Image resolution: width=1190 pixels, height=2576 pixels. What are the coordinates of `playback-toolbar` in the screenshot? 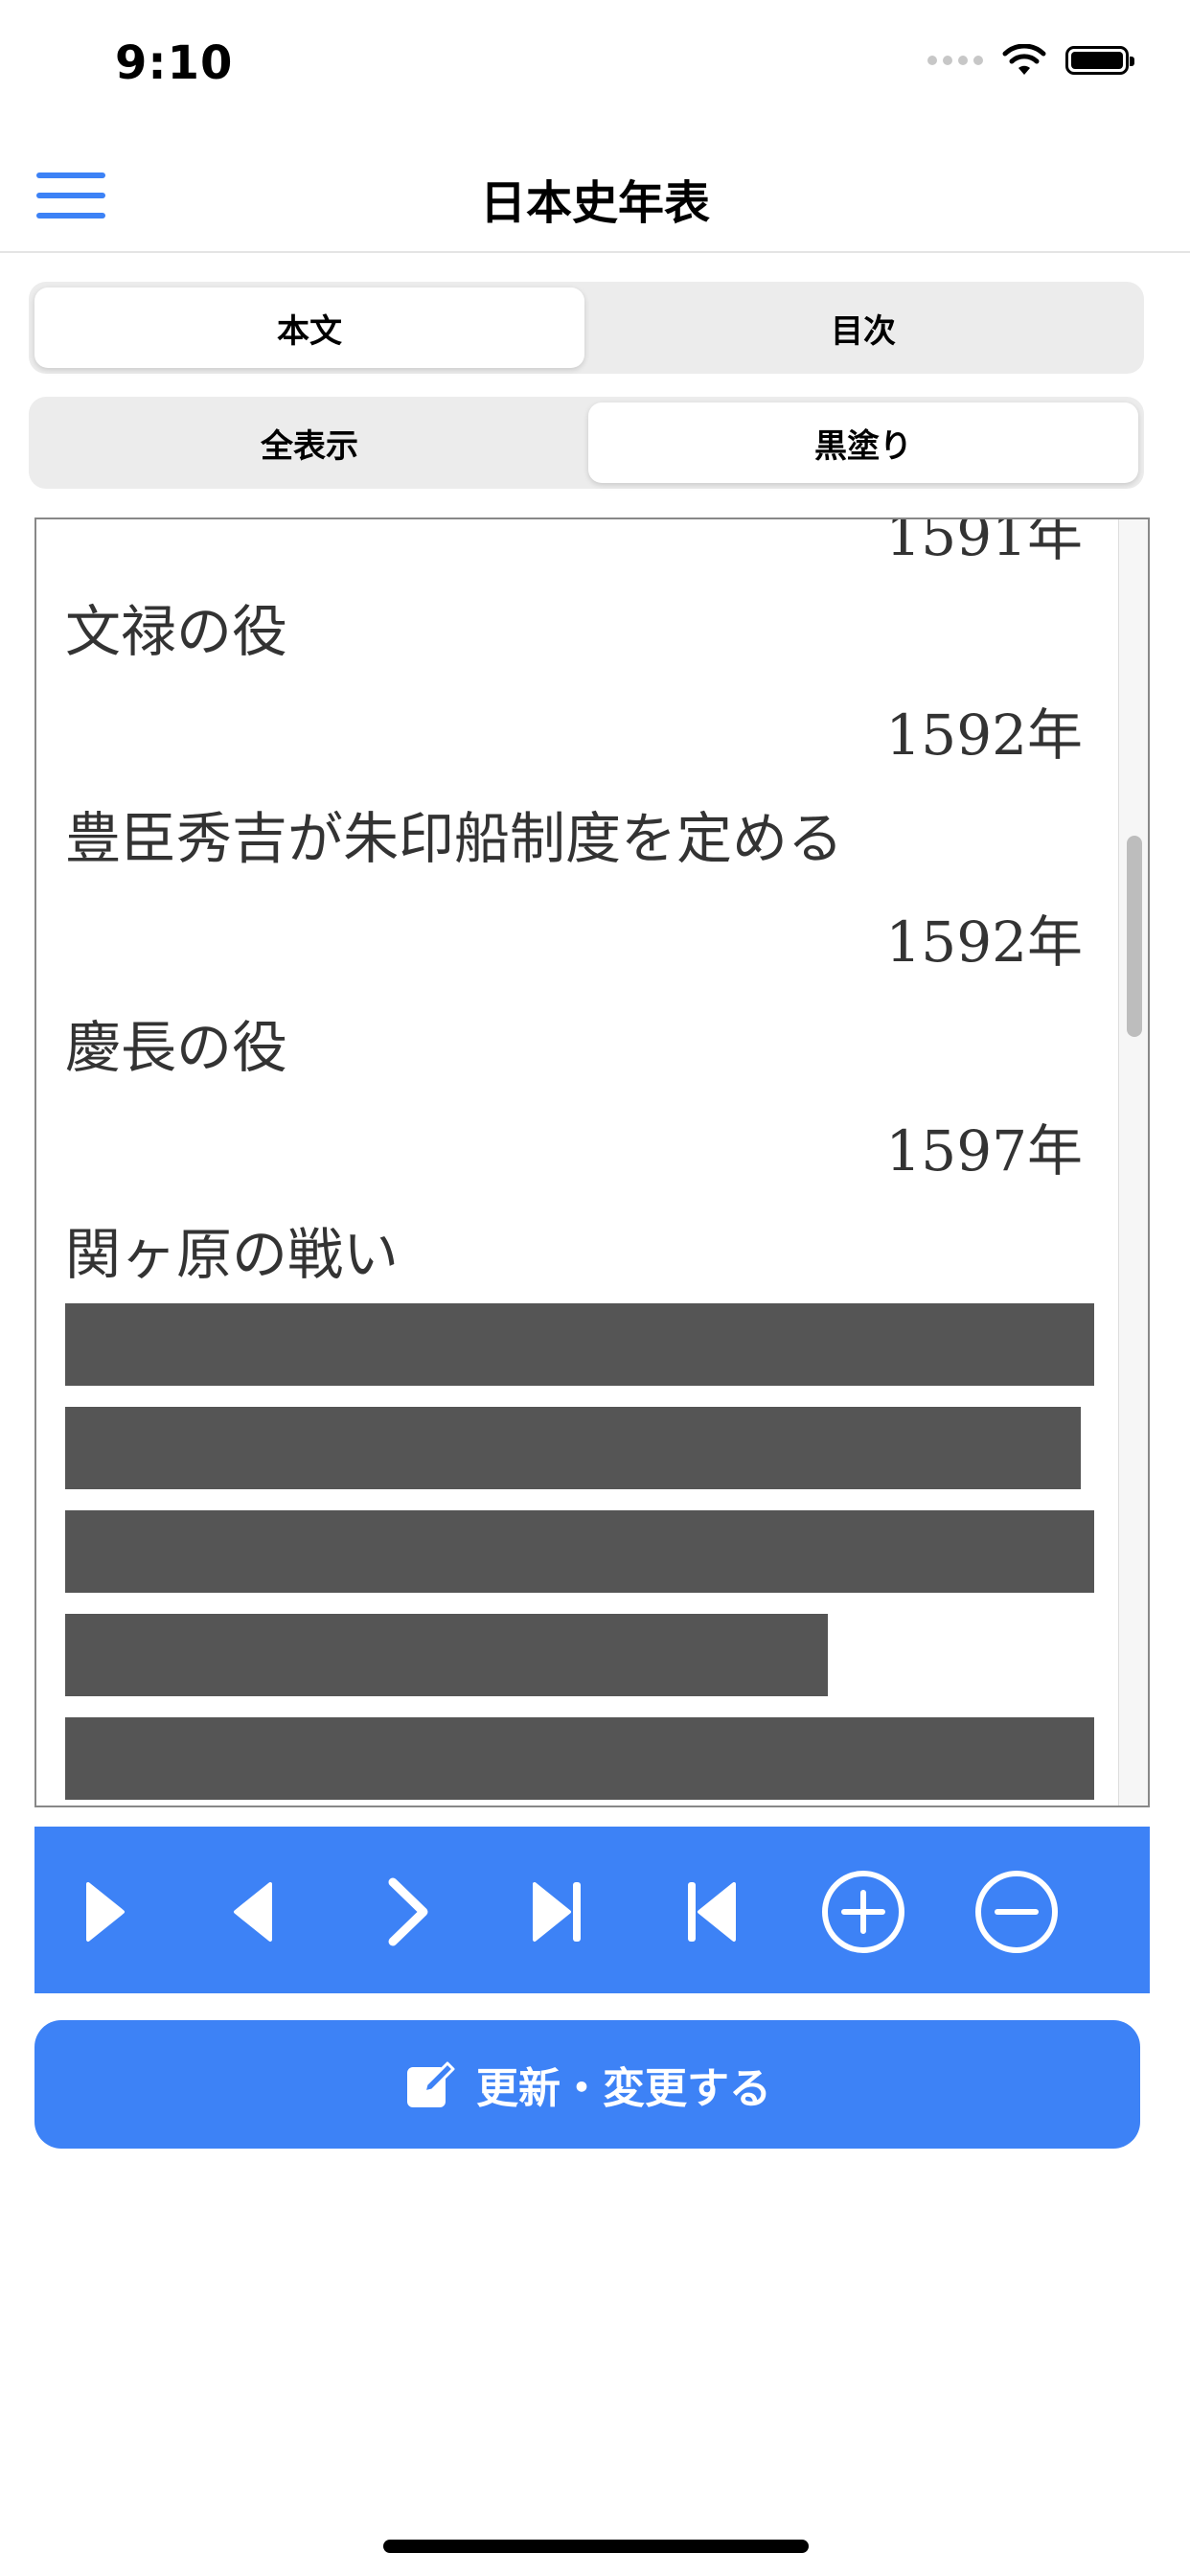 It's located at (592, 1910).